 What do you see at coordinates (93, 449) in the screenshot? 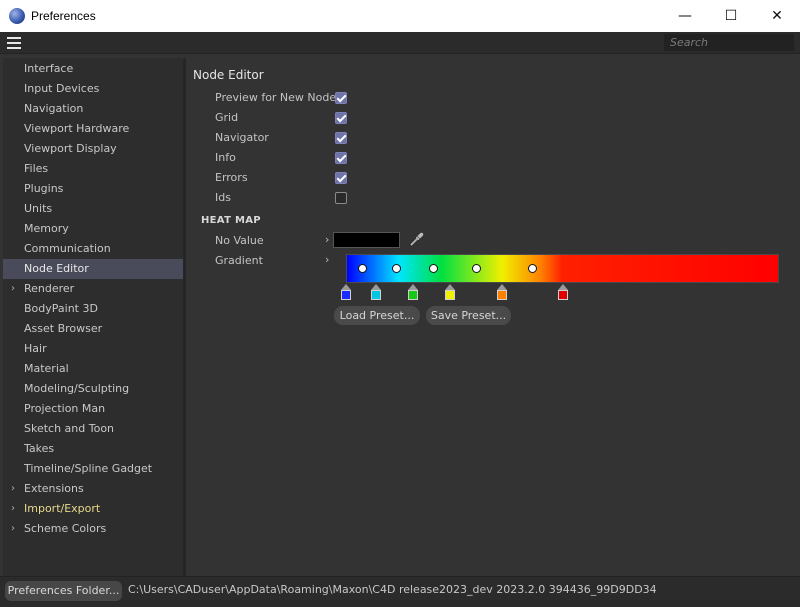
I see `sidebar-item-takes: Takes` at bounding box center [93, 449].